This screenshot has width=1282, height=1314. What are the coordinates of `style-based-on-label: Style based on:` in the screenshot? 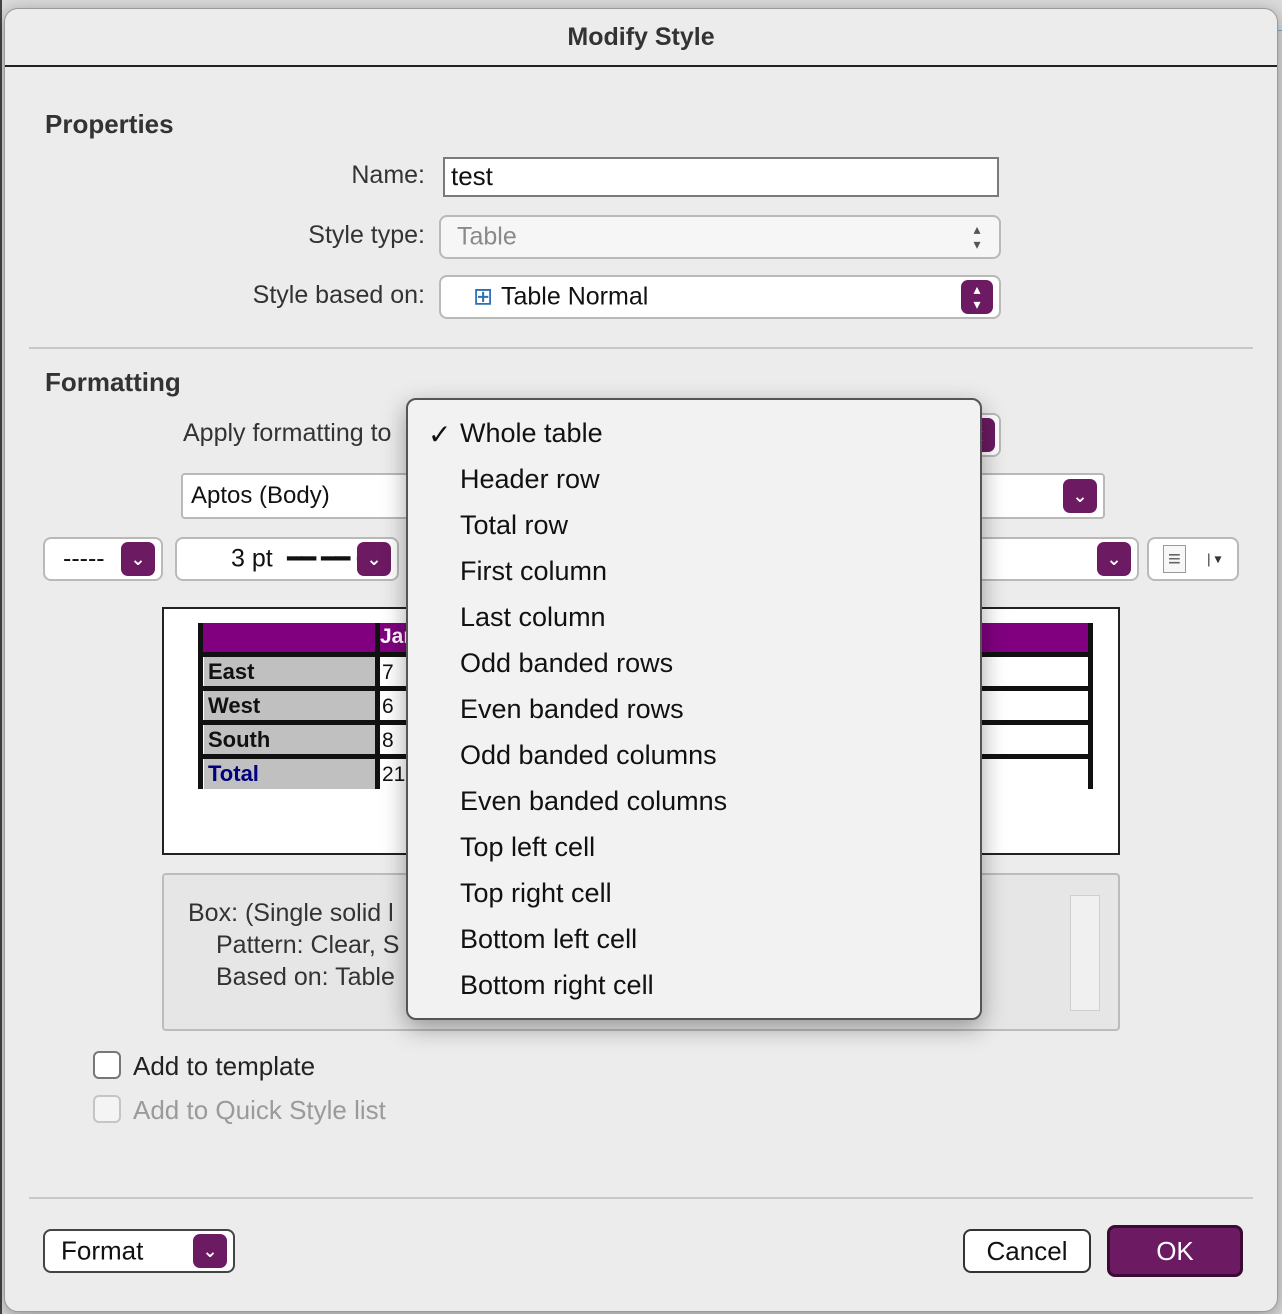 It's located at (338, 295).